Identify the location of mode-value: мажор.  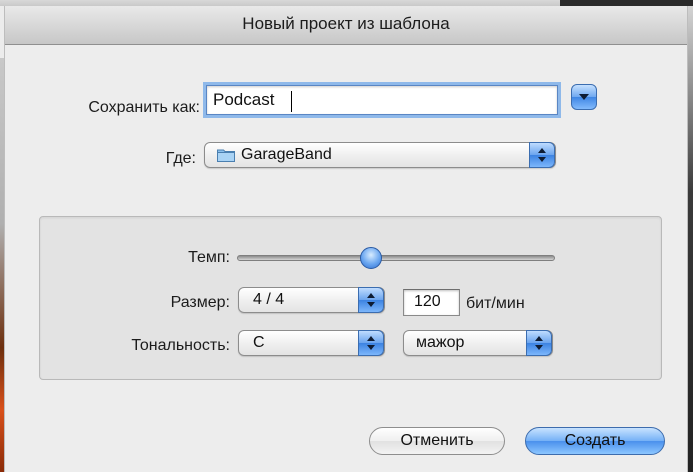
(440, 342).